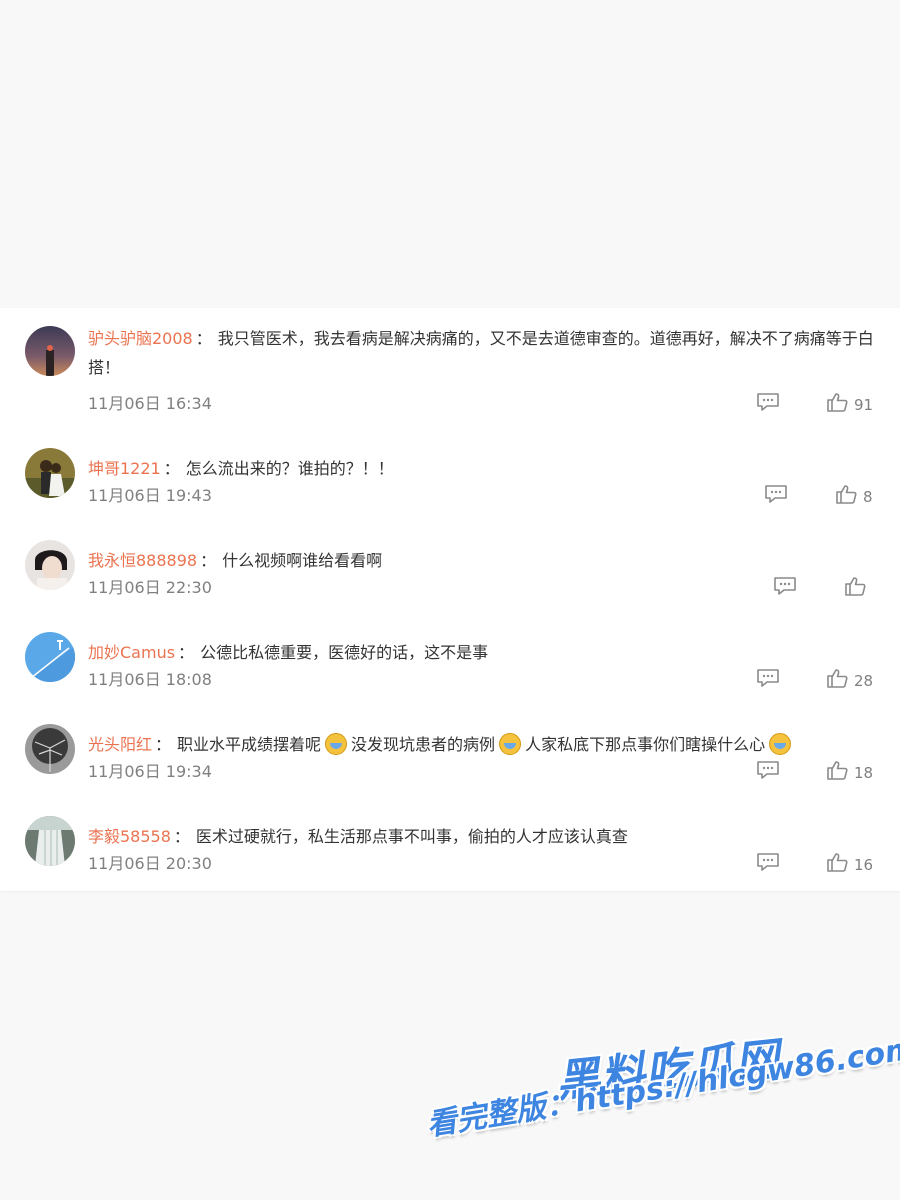 The image size is (900, 1200). Describe the element at coordinates (344, 652) in the screenshot. I see `comment-content: 公德比私德重要，医德好的话，这不是事` at that location.